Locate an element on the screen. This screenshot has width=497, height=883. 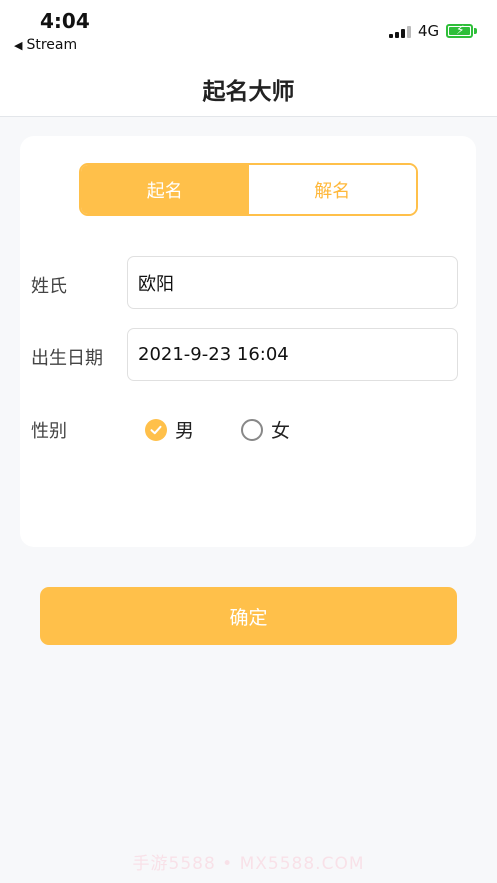
birth-date-field: 2021-9-23 16:04 is located at coordinates (292, 354).